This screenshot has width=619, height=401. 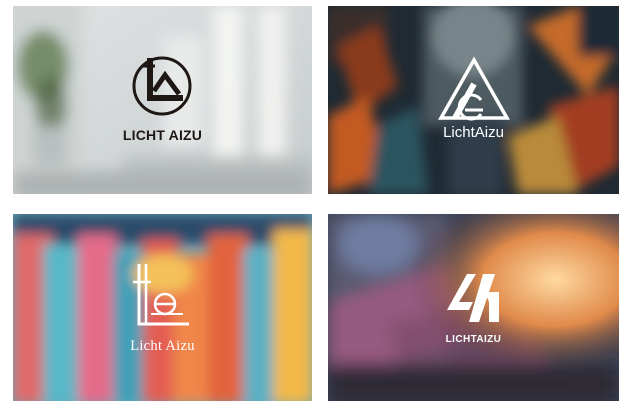 What do you see at coordinates (474, 88) in the screenshot?
I see `licht-aizu-triangle-logo-icon` at bounding box center [474, 88].